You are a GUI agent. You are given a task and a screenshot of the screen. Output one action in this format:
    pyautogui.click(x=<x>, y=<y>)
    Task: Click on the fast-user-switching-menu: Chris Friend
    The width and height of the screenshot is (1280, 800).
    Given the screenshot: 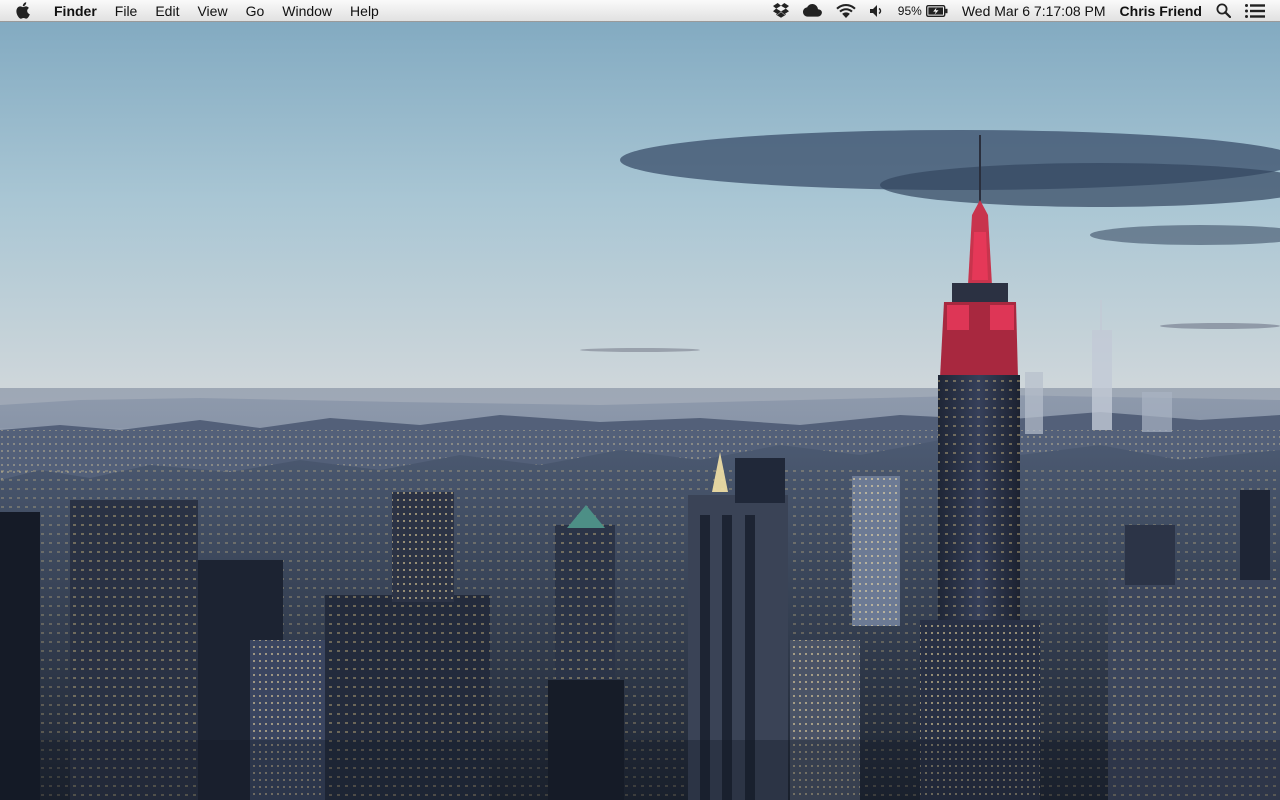 What is the action you would take?
    pyautogui.click(x=1161, y=11)
    